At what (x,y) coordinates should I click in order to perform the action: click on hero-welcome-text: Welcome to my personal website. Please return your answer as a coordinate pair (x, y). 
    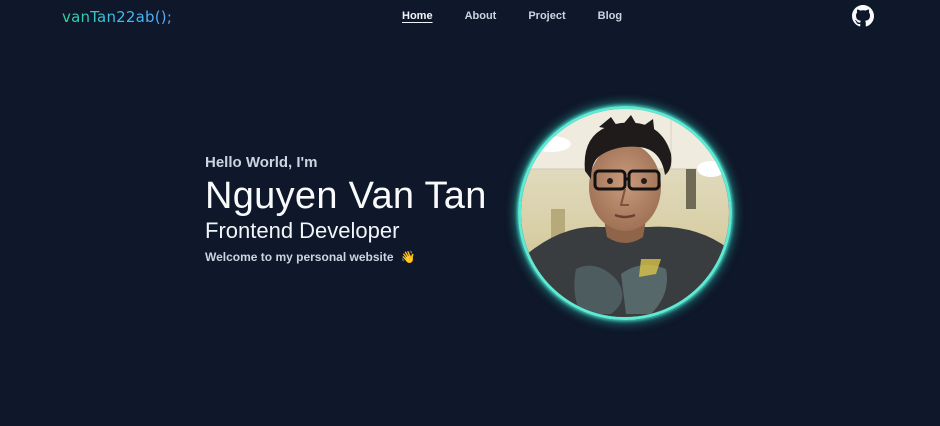
    Looking at the image, I should click on (299, 257).